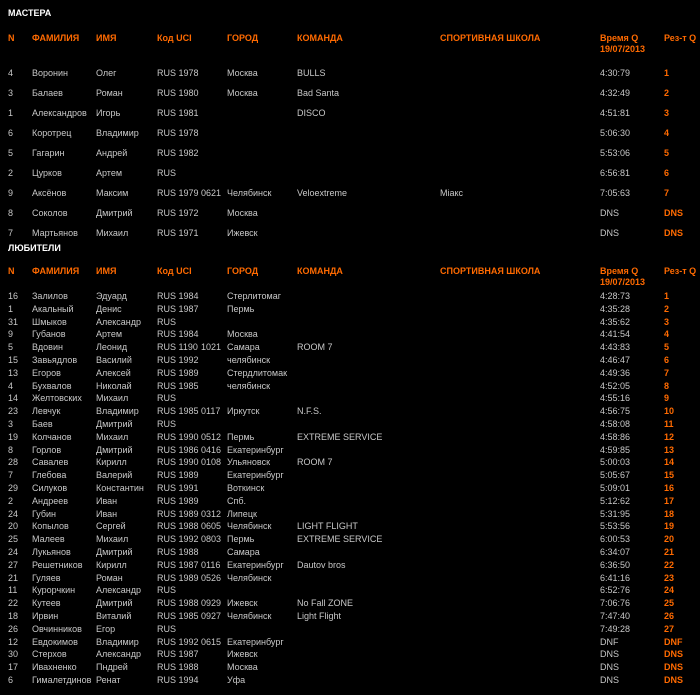  I want to click on cell-result: DNS, so click(674, 654).